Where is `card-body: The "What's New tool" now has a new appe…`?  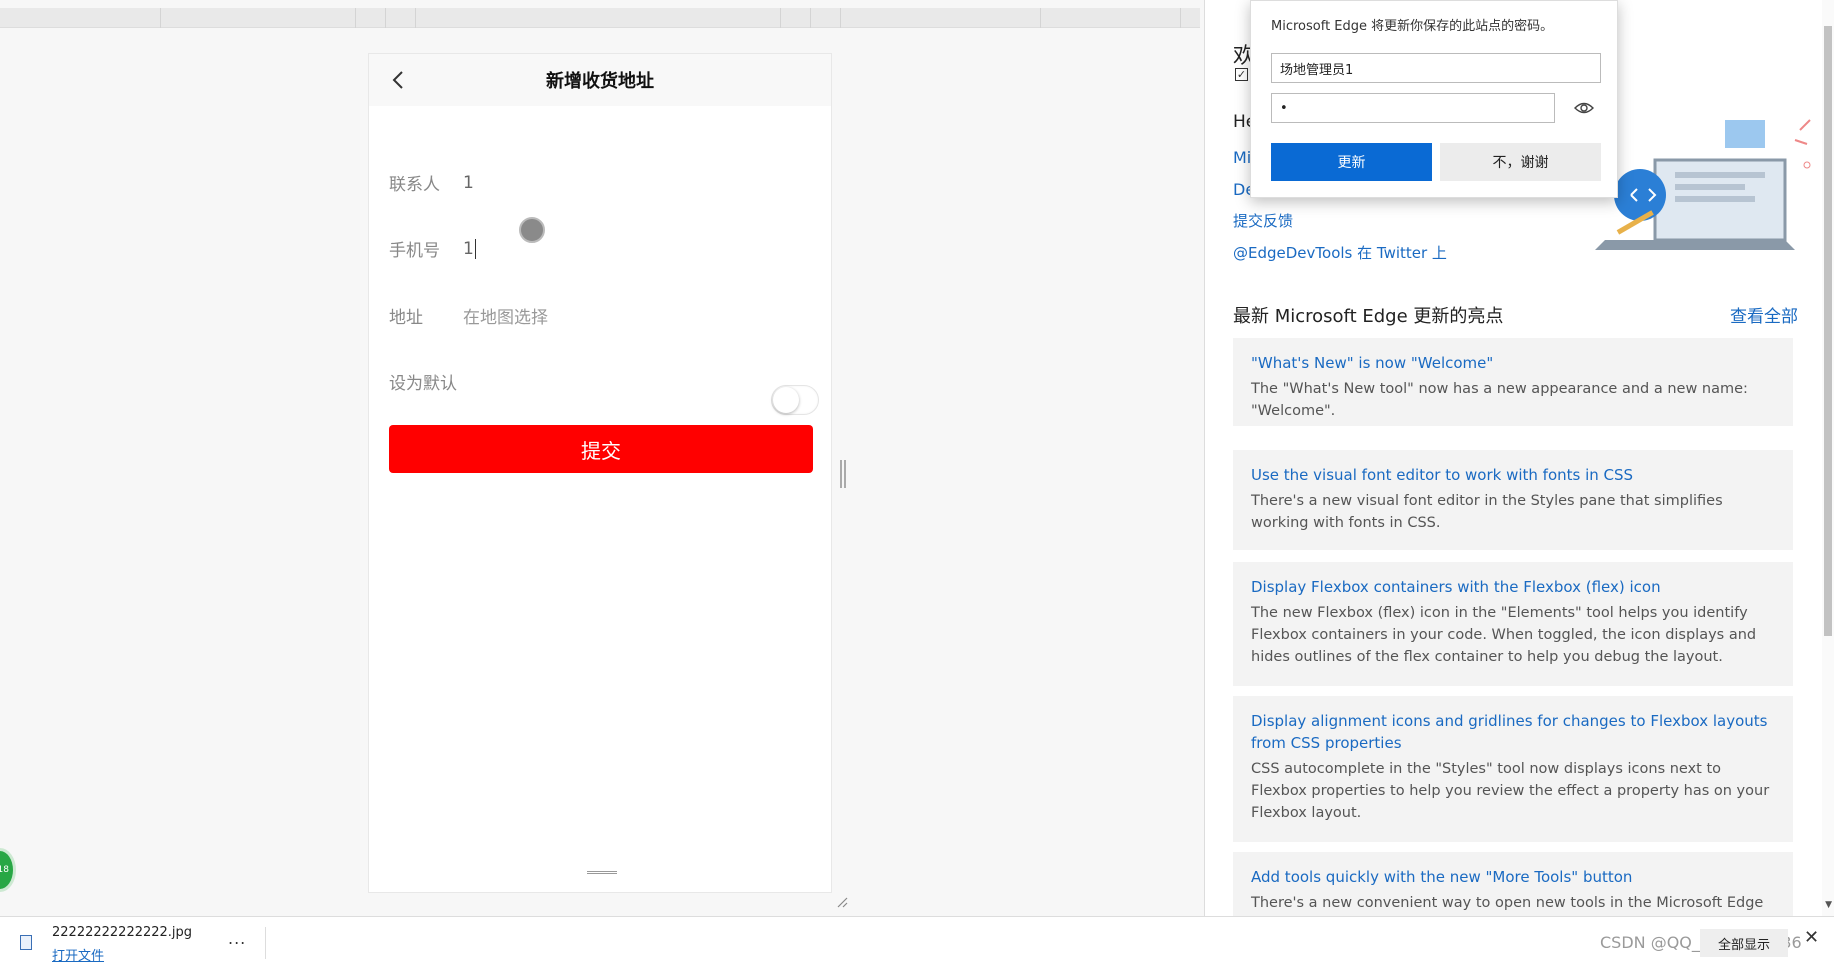 card-body: The "What's New tool" now has a new appe… is located at coordinates (1499, 400).